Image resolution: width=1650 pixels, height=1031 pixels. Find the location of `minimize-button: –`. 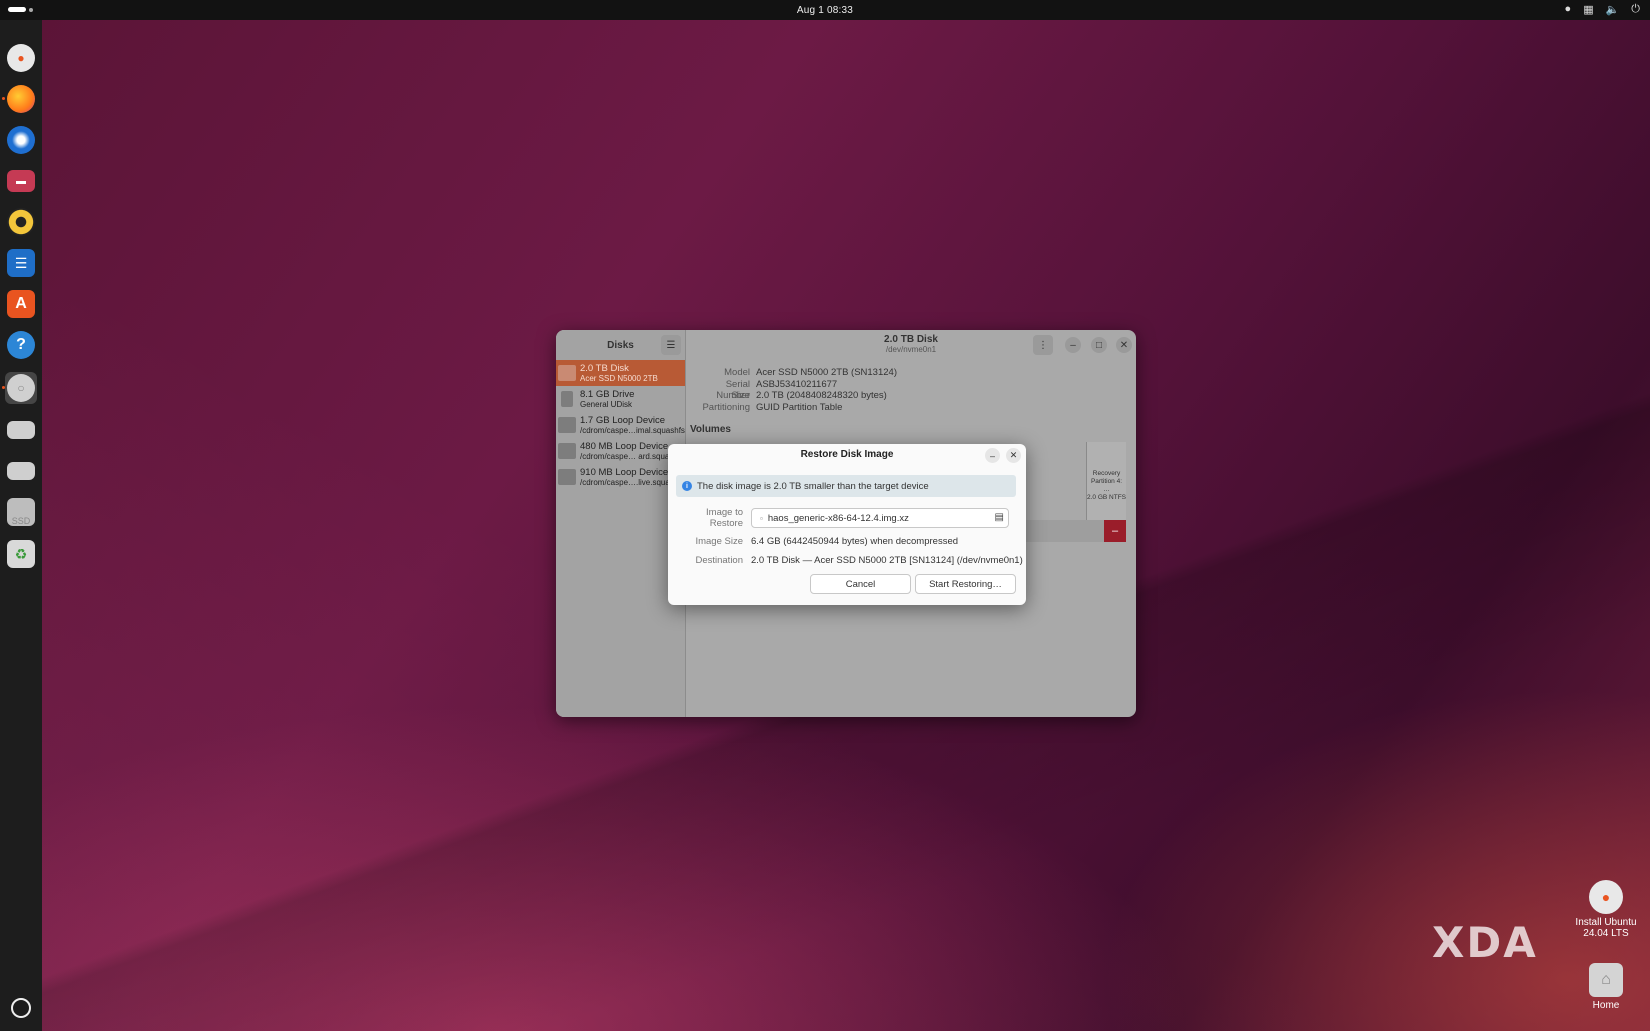

minimize-button: – is located at coordinates (1073, 345).